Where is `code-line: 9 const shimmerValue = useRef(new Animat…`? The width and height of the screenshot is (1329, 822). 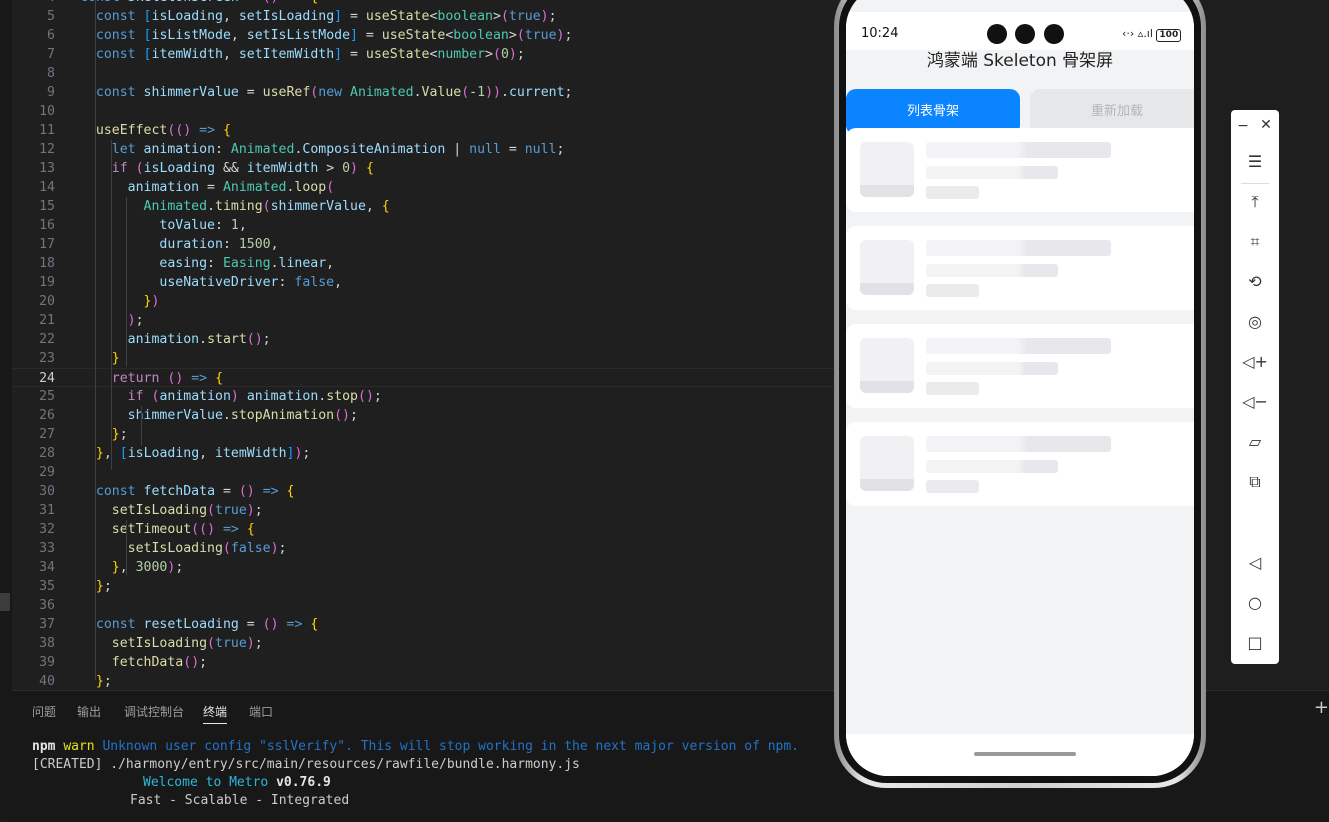 code-line: 9 const shimmerValue = useRef(new Animat… is located at coordinates (423, 92).